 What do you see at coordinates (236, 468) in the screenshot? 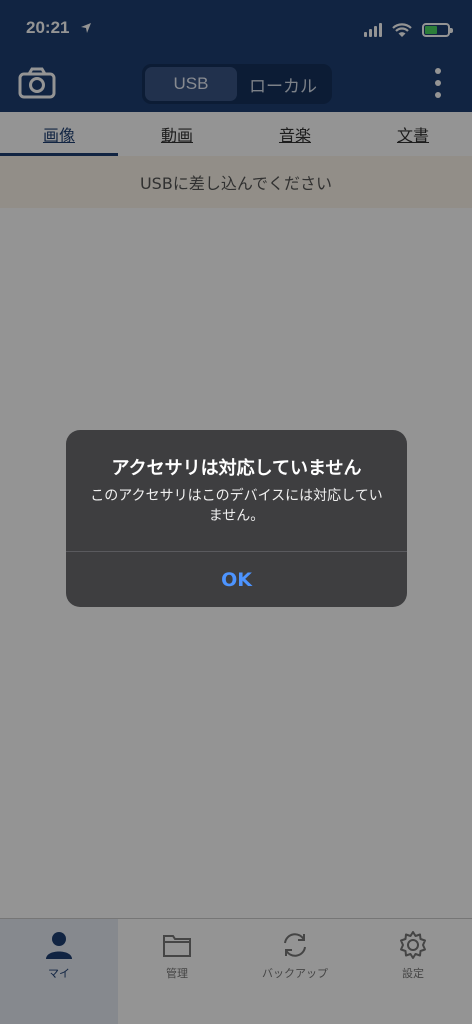
I see `alert-title: アクセサリは対応していません` at bounding box center [236, 468].